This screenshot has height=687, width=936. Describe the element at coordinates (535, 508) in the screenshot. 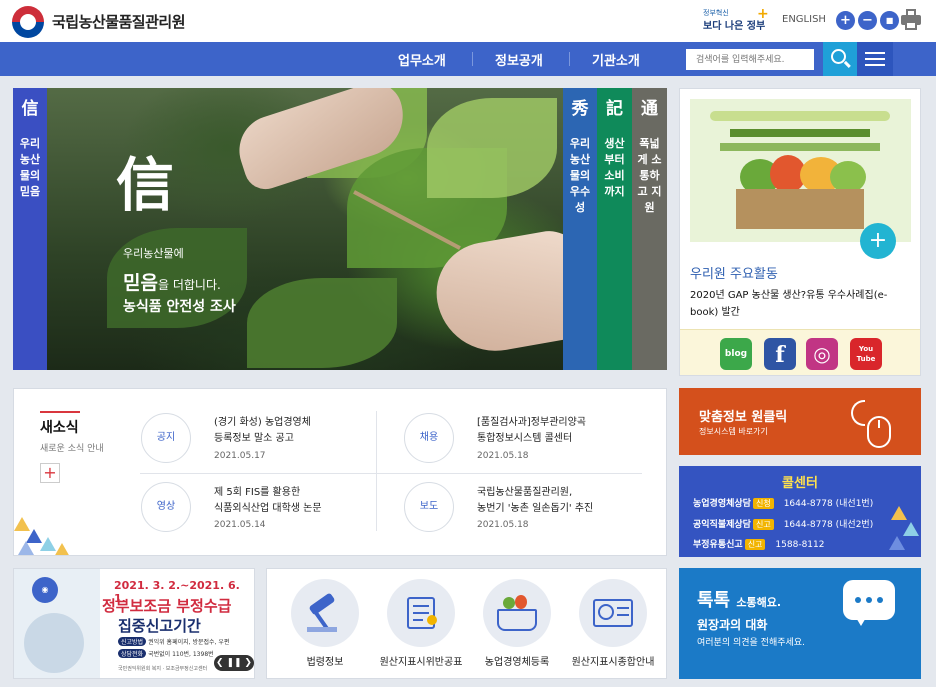

I see `news-headline-line: 농번기 '농촌 일손돕기' 추진` at that location.